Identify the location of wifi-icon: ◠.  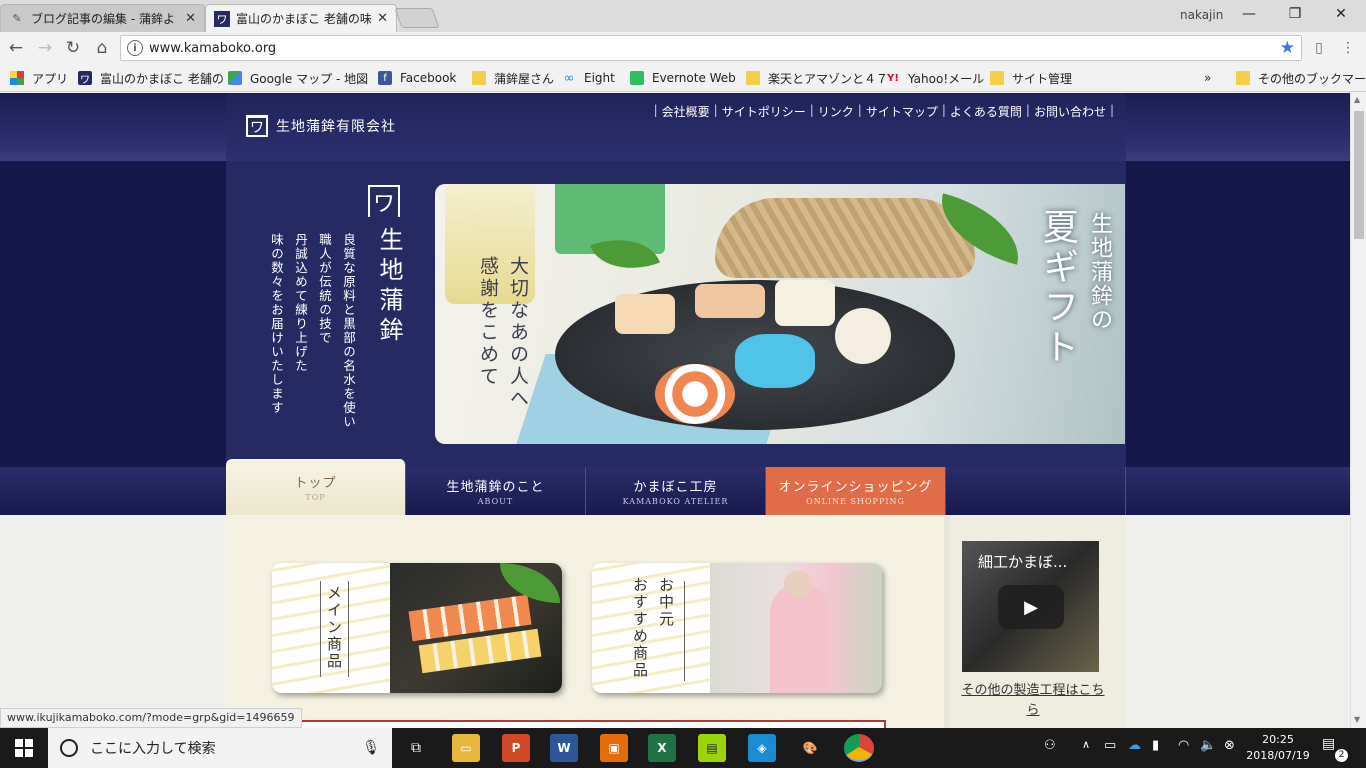
(1183, 745).